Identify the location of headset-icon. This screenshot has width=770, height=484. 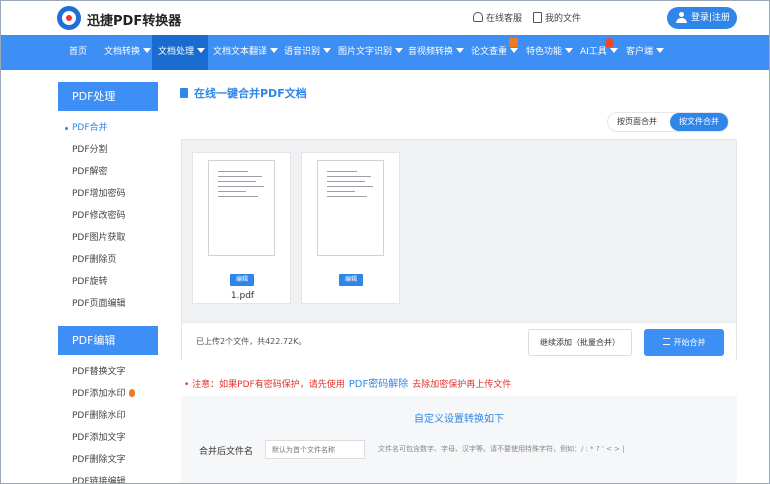
(478, 17).